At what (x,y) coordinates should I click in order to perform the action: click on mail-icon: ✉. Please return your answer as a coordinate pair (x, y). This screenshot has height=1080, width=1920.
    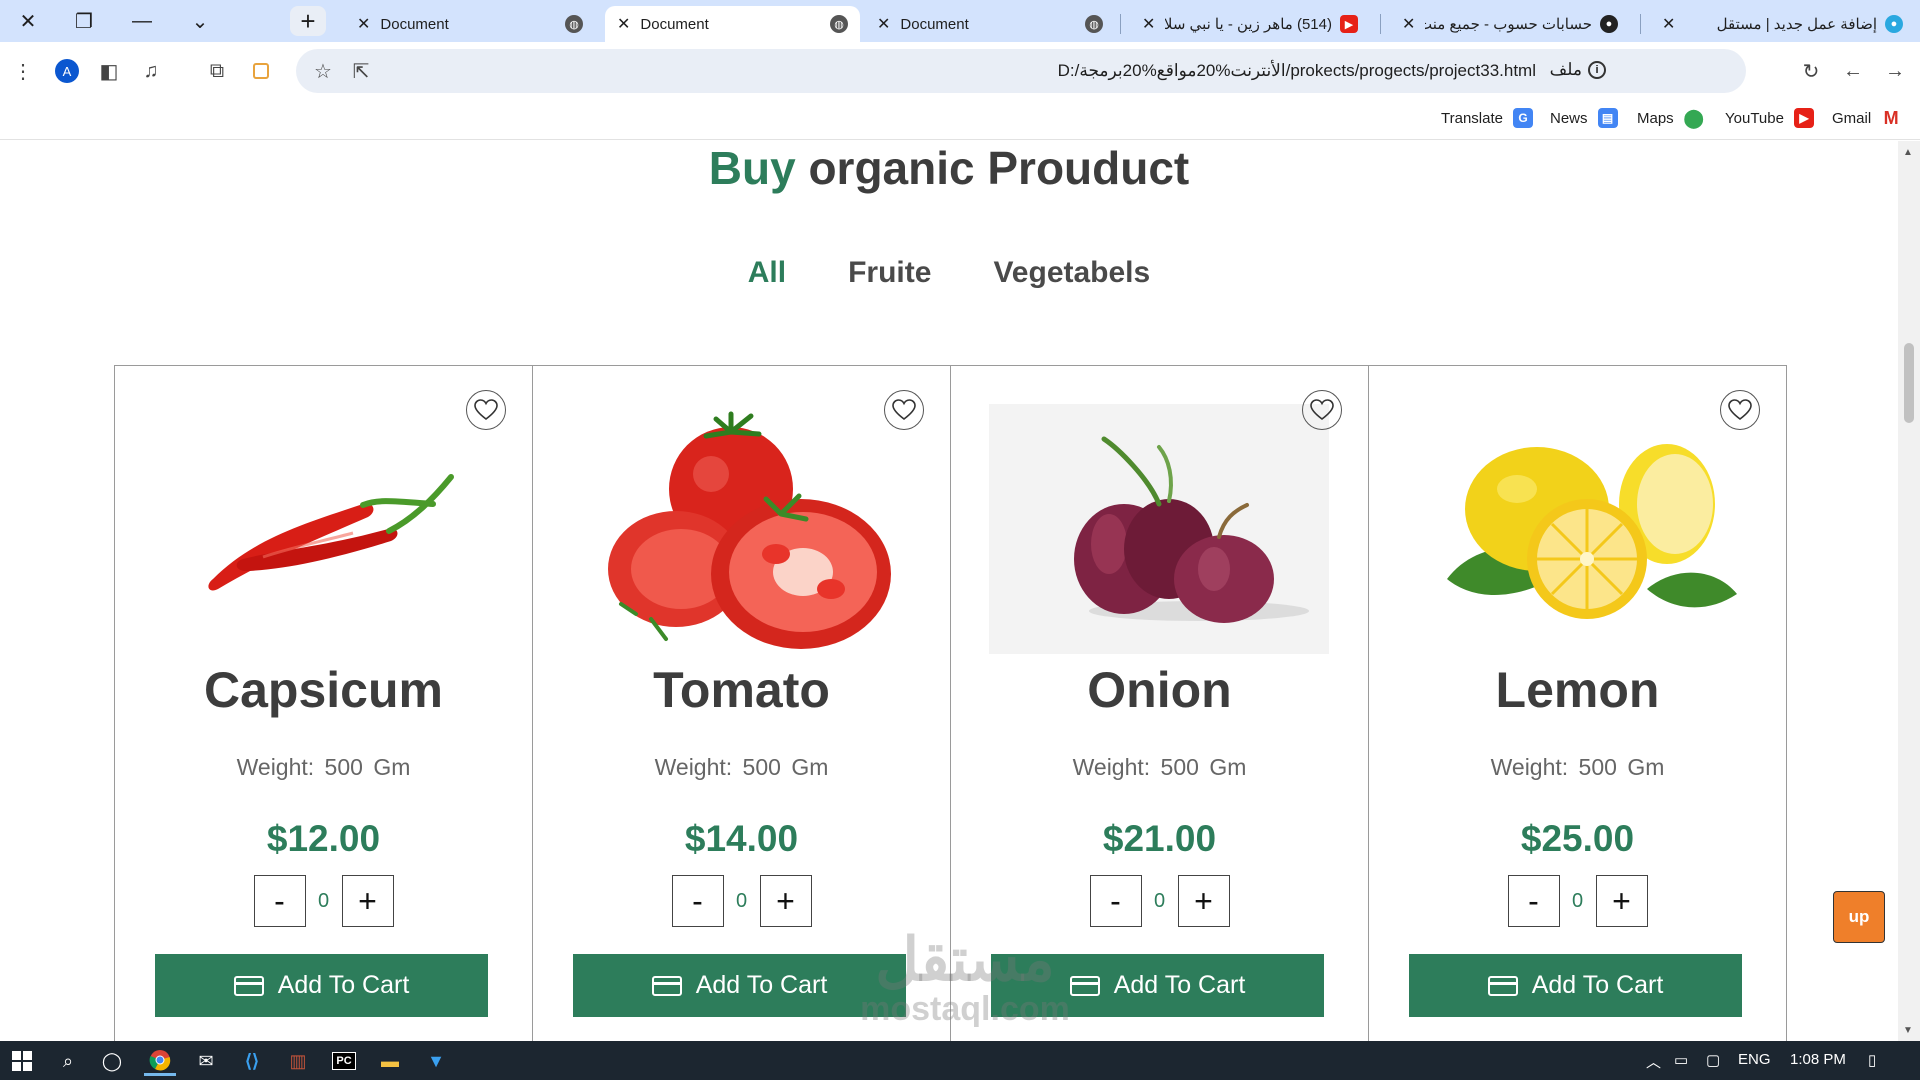
    Looking at the image, I should click on (206, 1061).